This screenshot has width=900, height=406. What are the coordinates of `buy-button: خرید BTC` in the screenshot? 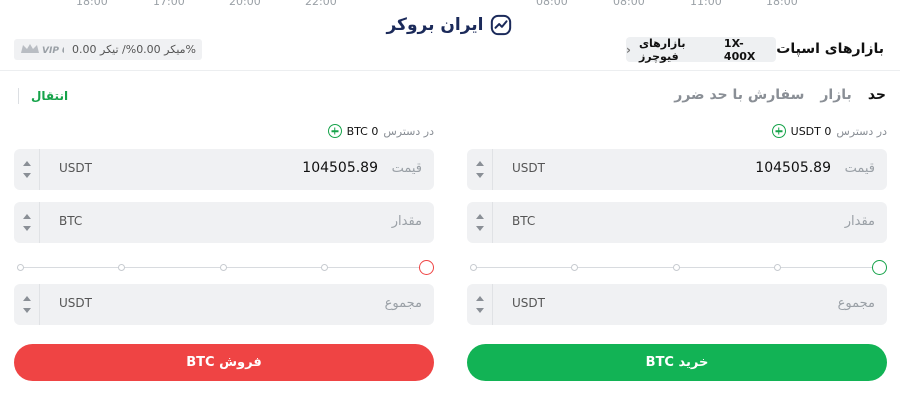 It's located at (677, 362).